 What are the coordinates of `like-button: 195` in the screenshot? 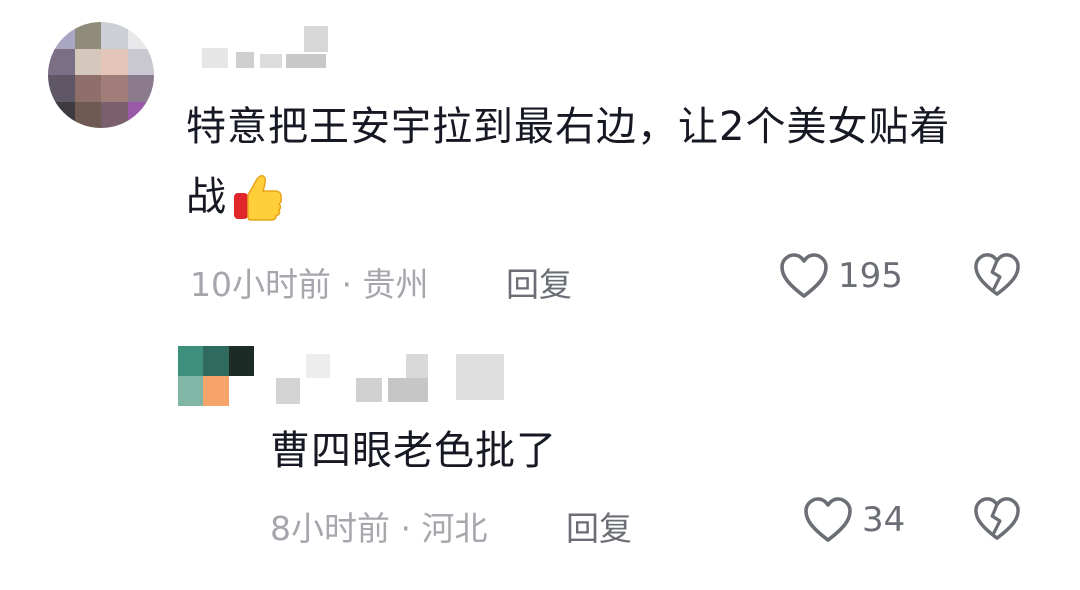 It's located at (840, 276).